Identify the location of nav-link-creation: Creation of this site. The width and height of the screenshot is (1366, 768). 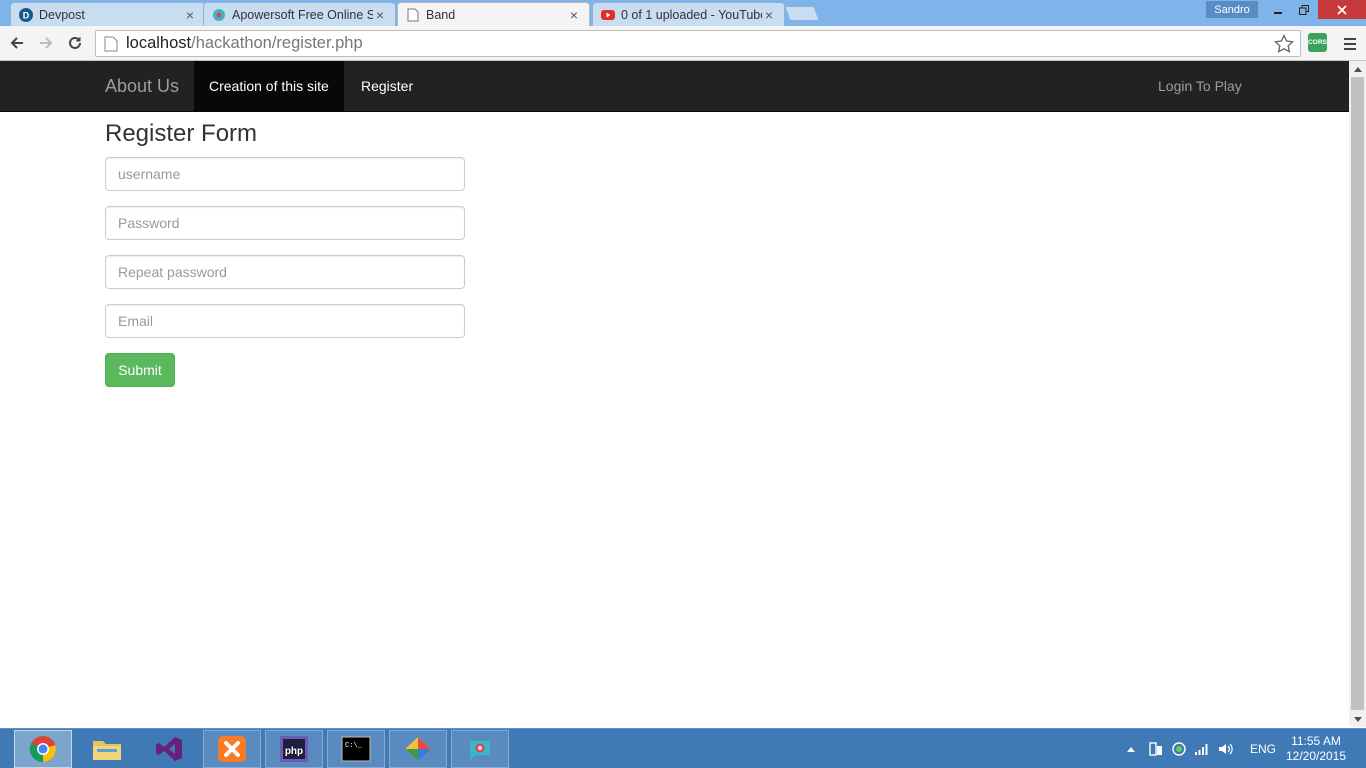
(269, 86).